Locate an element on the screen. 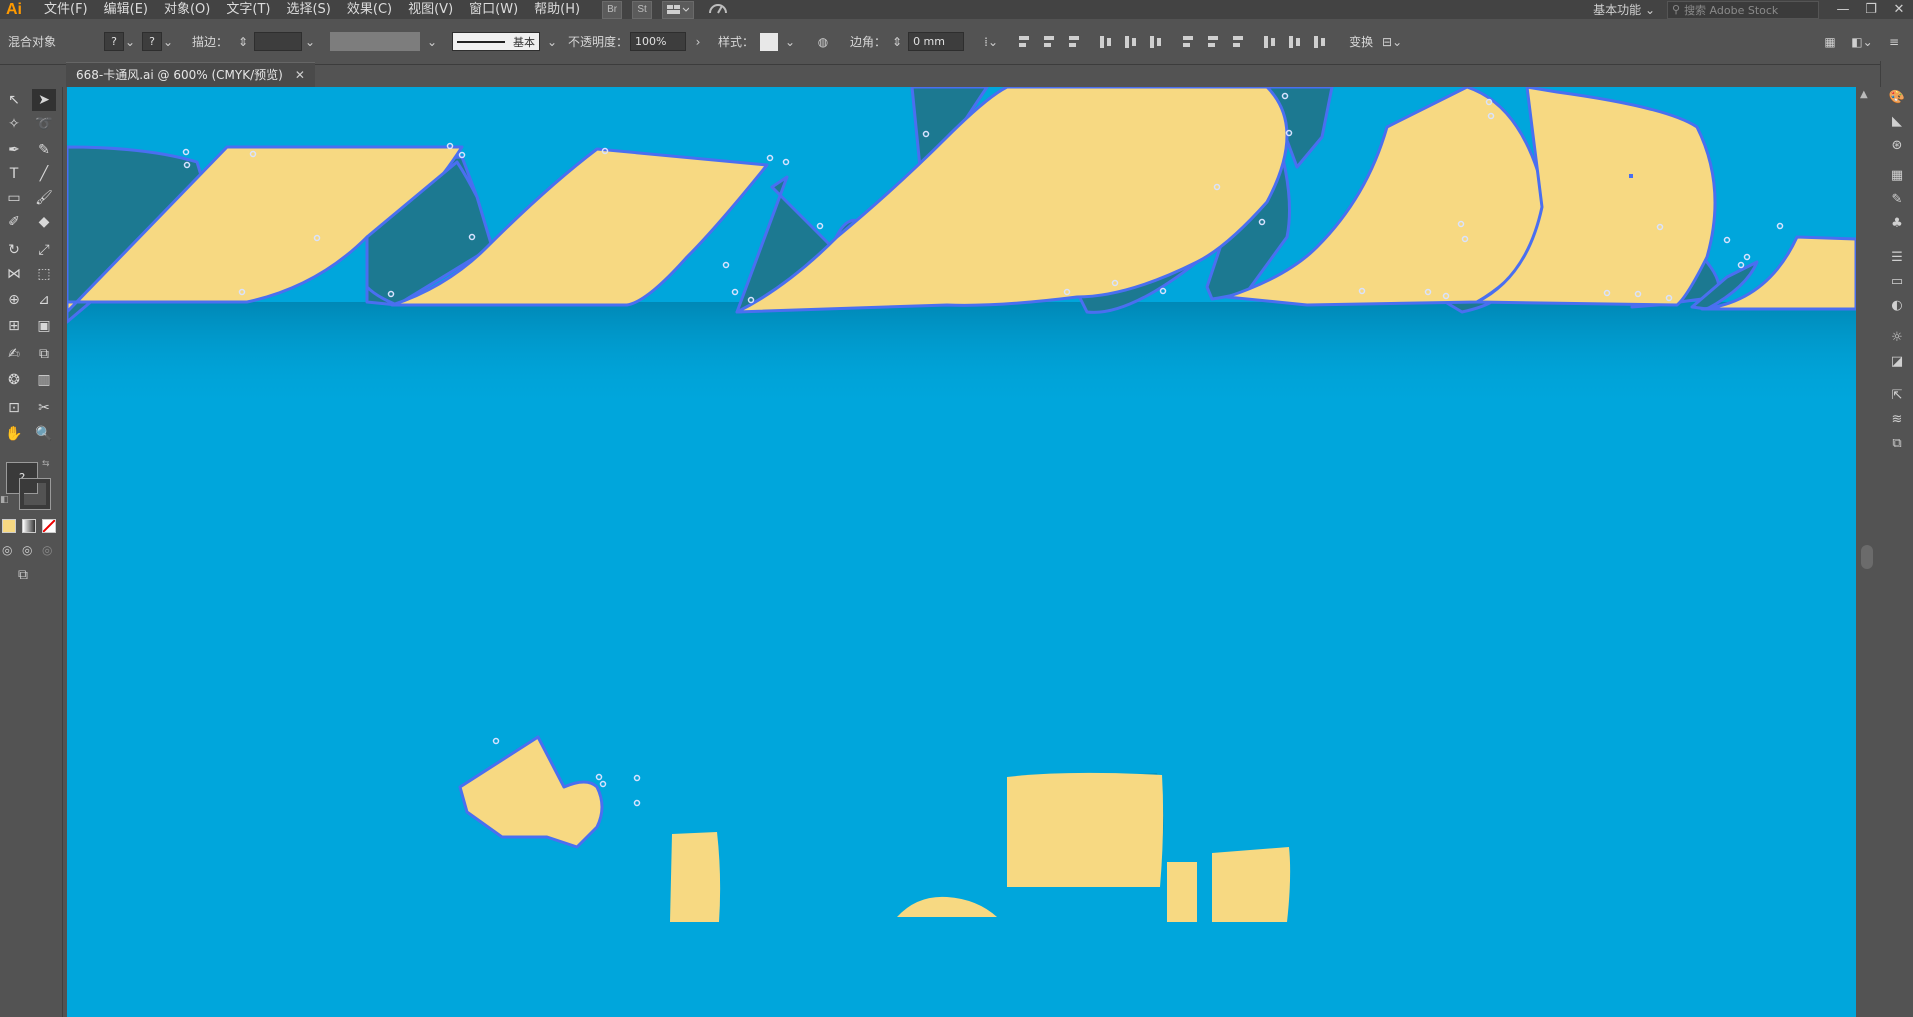 Image resolution: width=1913 pixels, height=1017 pixels. menu-item: 帮助(H) is located at coordinates (557, 9).